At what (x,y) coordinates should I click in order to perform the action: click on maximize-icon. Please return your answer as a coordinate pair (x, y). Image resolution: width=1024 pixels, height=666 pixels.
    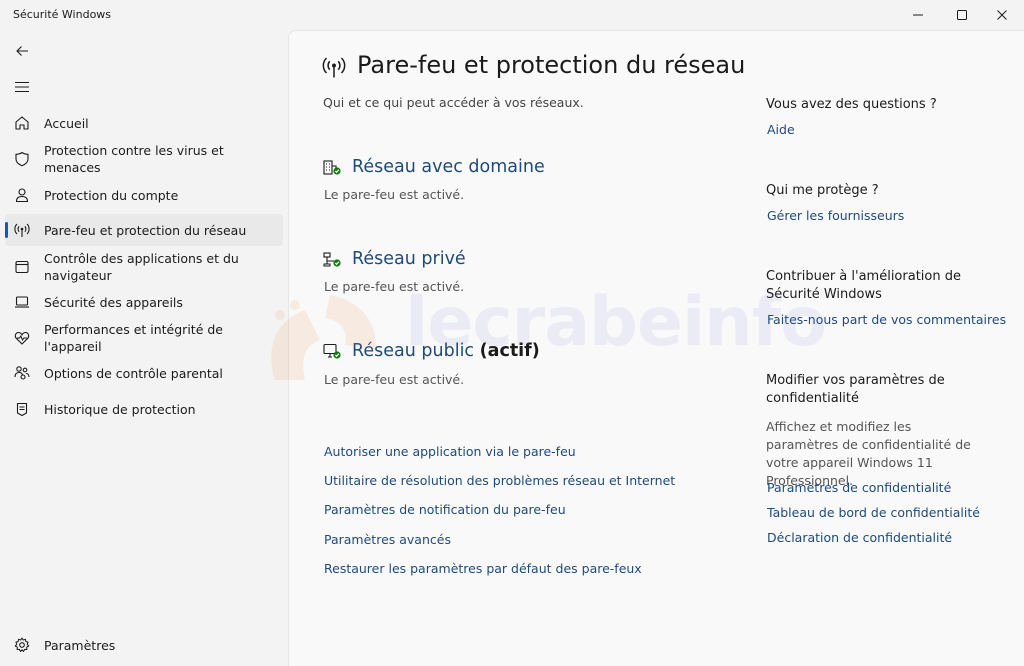
    Looking at the image, I should click on (962, 15).